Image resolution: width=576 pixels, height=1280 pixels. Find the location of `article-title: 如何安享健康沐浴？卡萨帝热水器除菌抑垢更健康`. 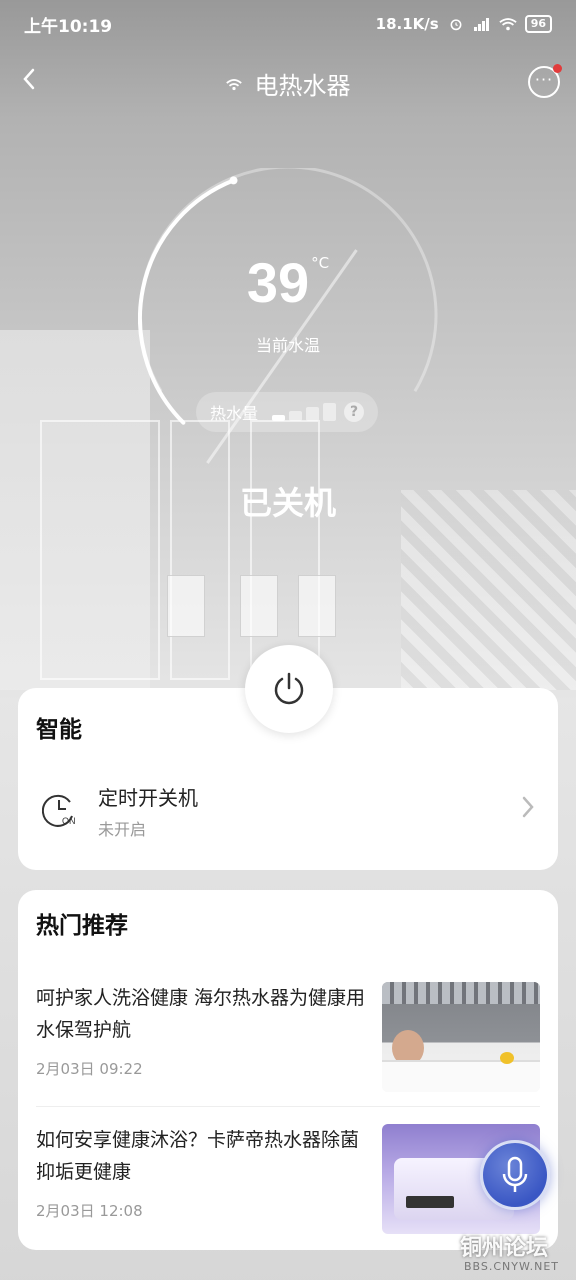

article-title: 如何安享健康沐浴？卡萨帝热水器除菌抑垢更健康 is located at coordinates (198, 1156).